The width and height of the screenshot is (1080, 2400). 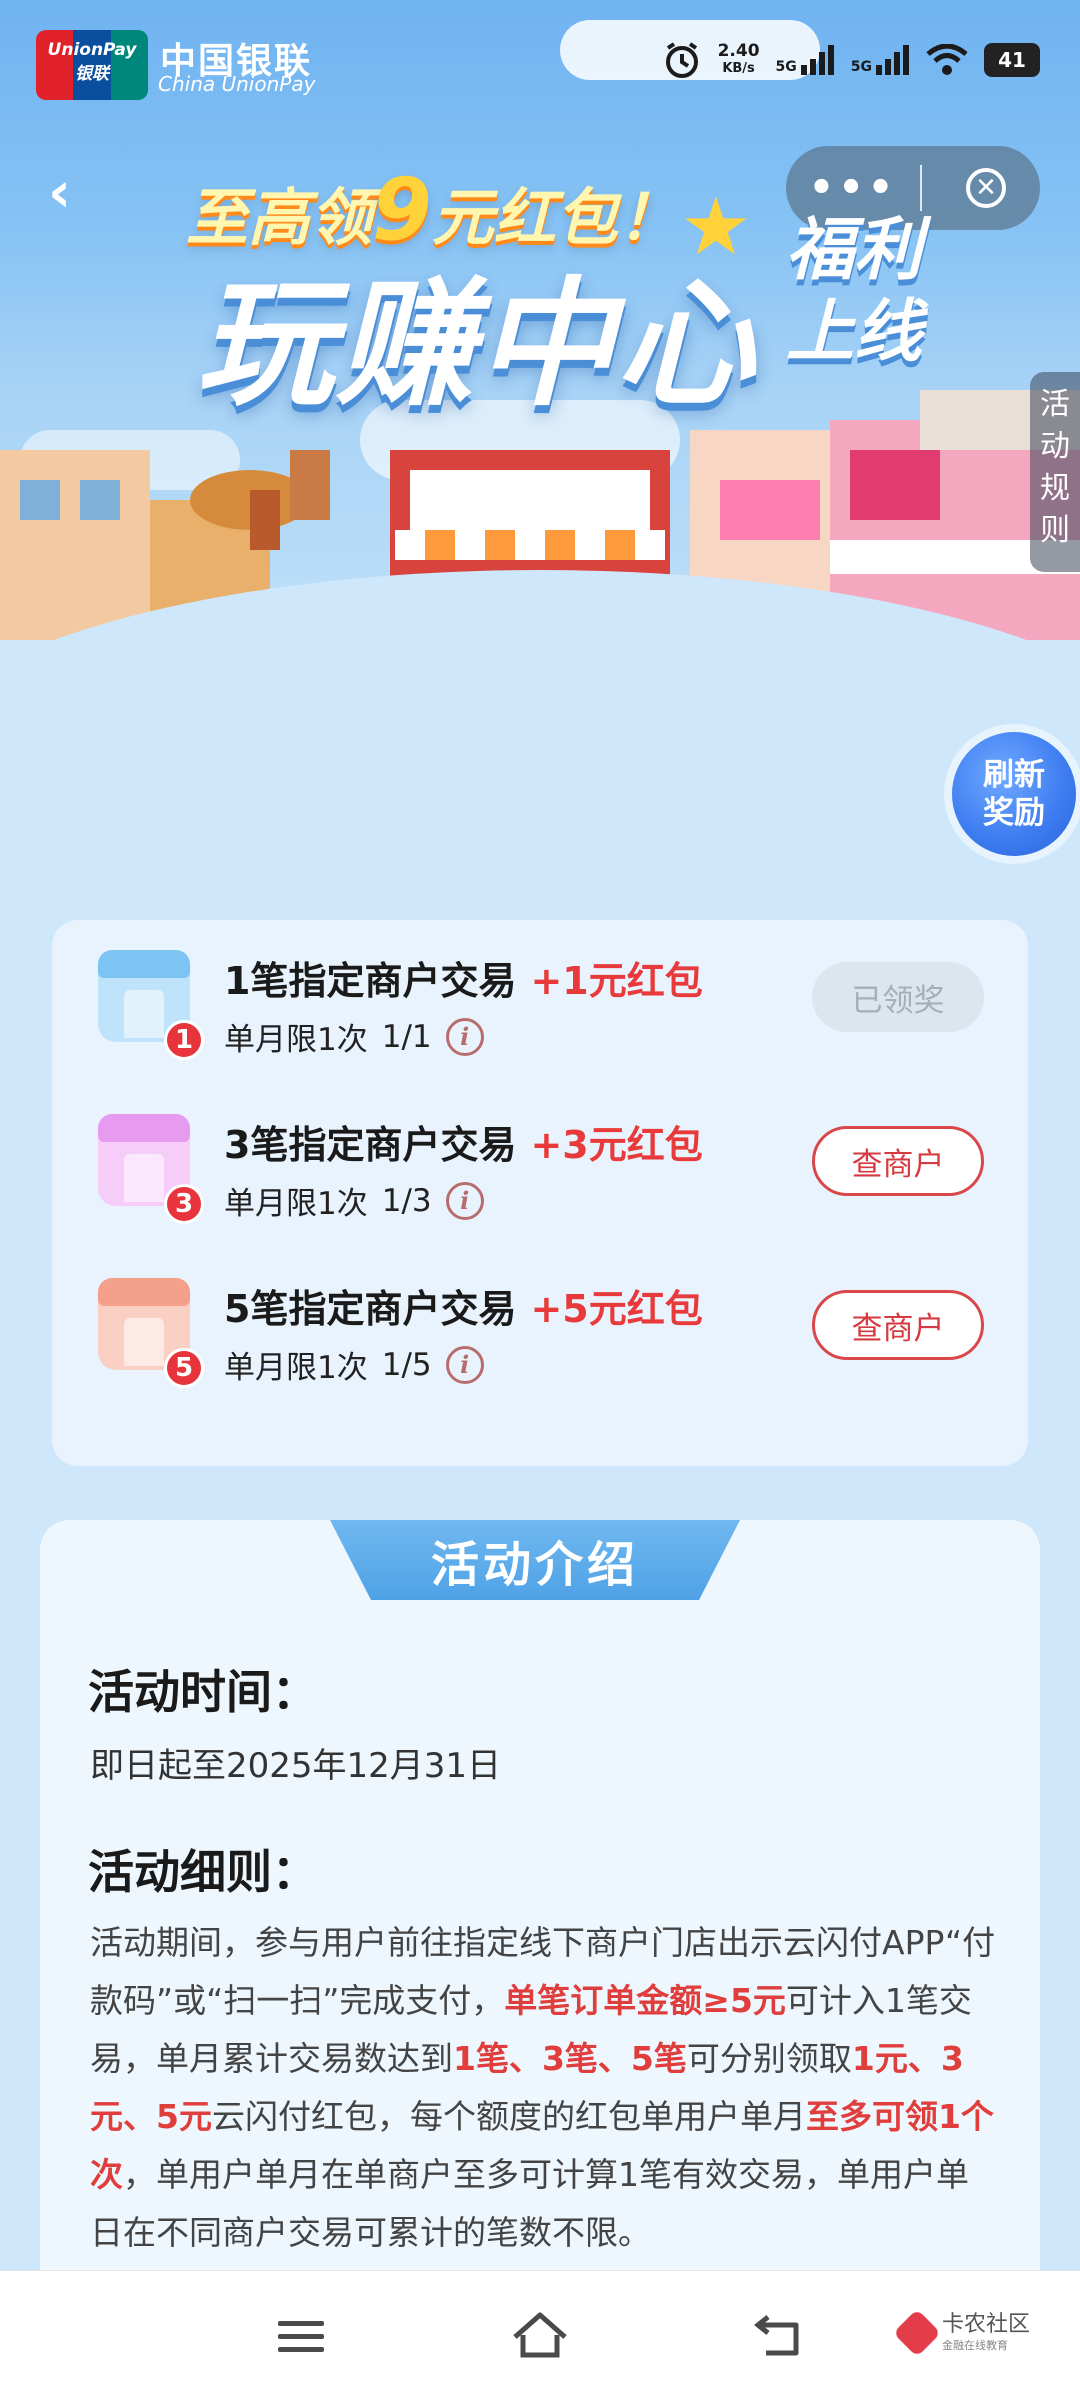 What do you see at coordinates (535, 1560) in the screenshot?
I see `intro-tab-title: 活动介绍` at bounding box center [535, 1560].